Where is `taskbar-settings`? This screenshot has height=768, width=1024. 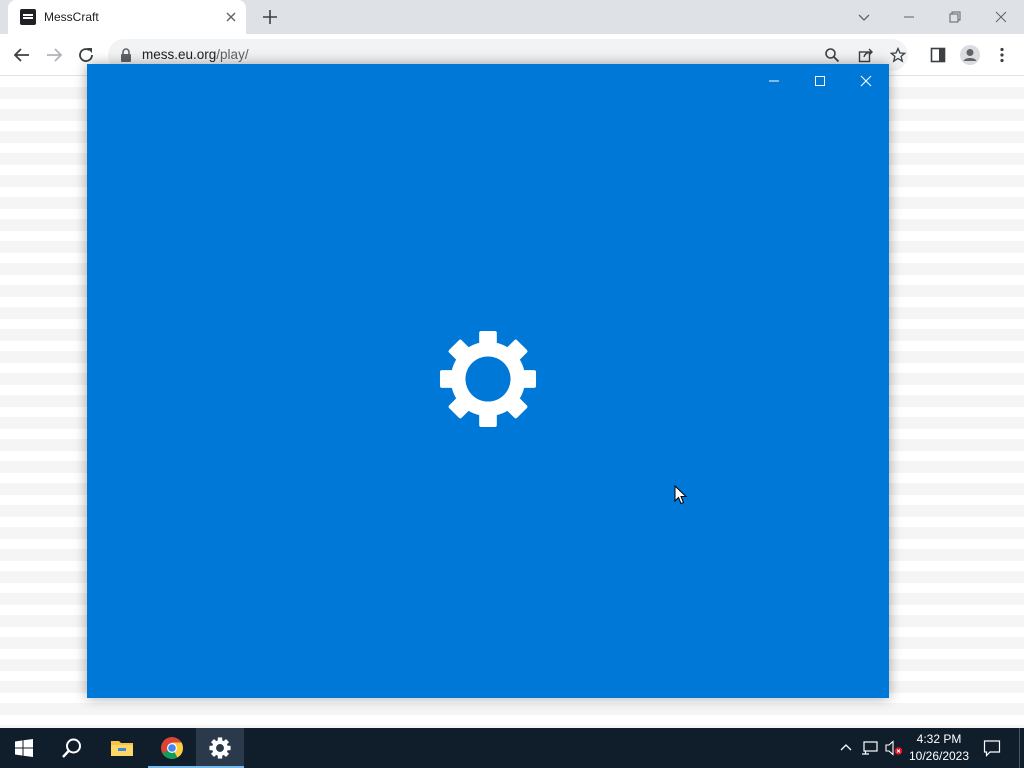 taskbar-settings is located at coordinates (220, 748).